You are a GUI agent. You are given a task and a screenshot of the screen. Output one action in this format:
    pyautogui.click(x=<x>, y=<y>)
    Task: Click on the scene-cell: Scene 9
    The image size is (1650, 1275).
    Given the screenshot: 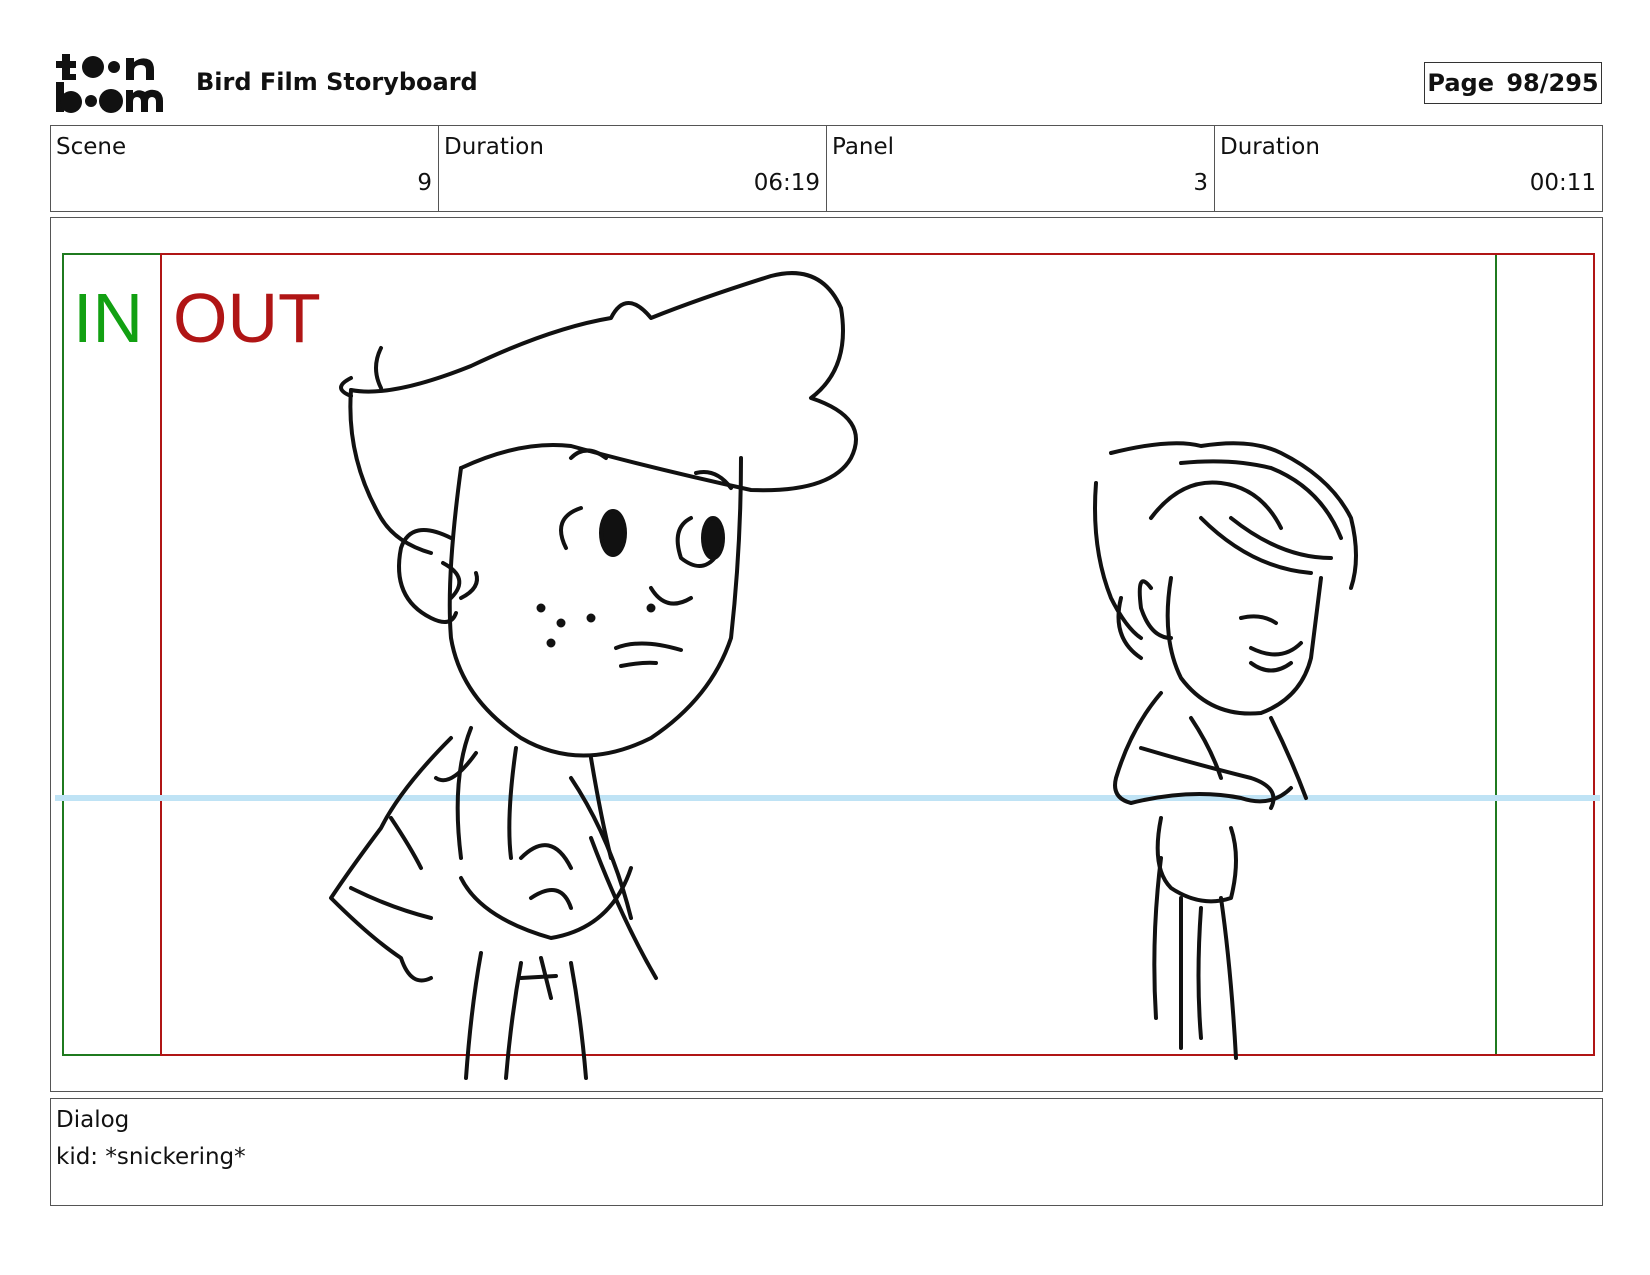 What is the action you would take?
    pyautogui.click(x=245, y=168)
    